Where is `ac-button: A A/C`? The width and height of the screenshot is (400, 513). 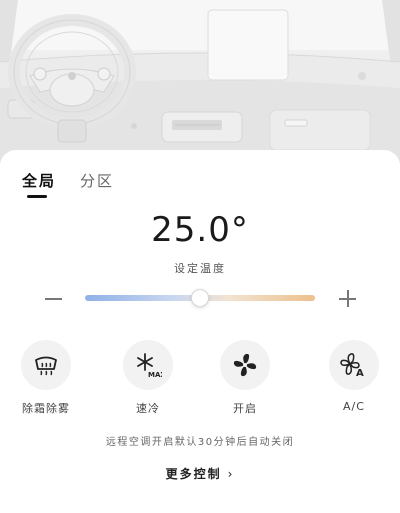
ac-button: A A/C is located at coordinates (354, 376).